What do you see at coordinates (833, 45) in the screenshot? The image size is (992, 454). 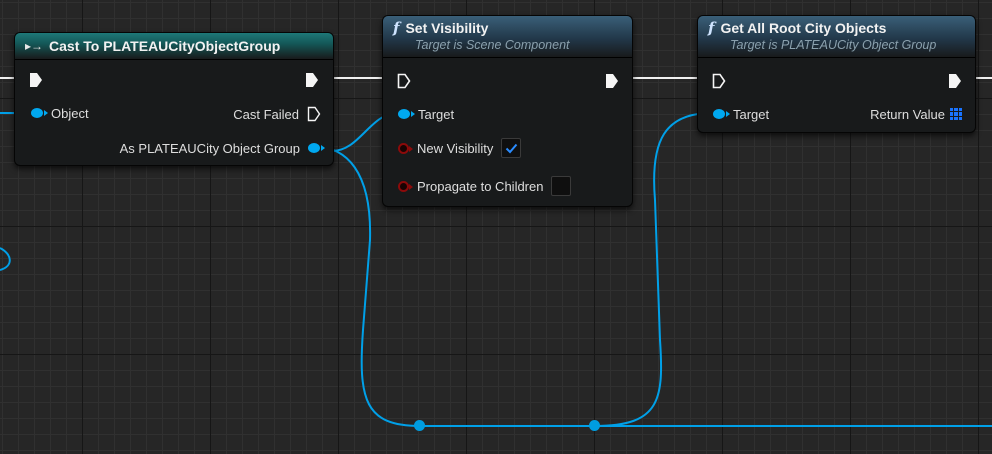 I see `get-root-city-objects-subtitle: Target is PLATEAUCity Object Group` at bounding box center [833, 45].